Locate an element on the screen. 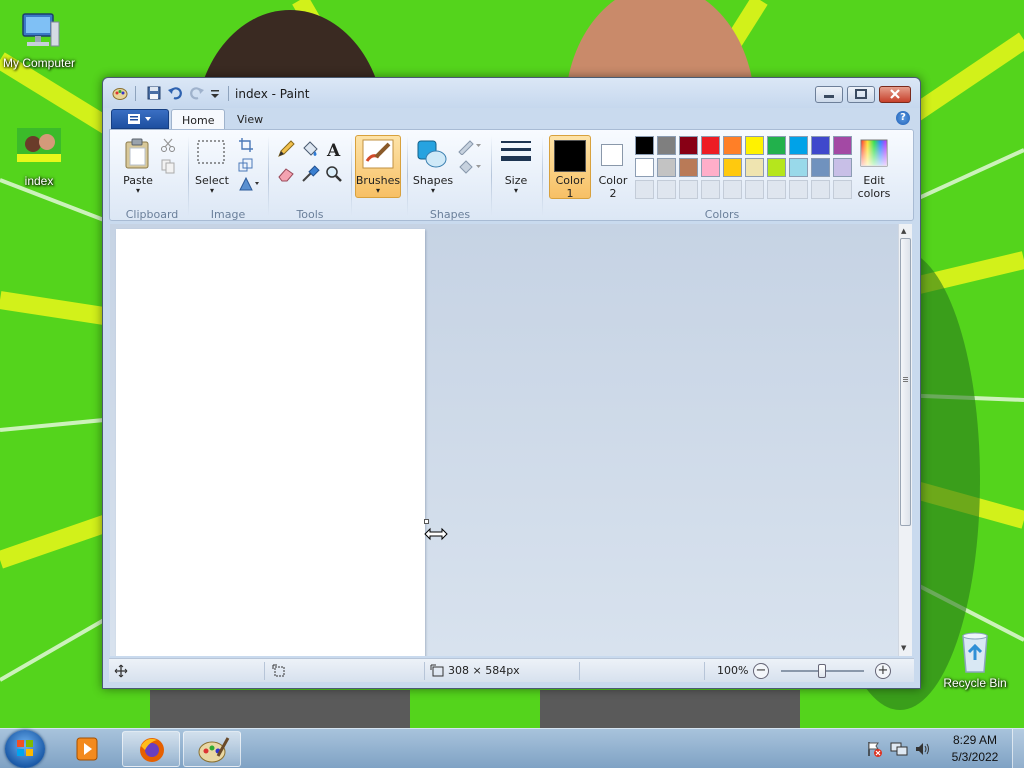 The height and width of the screenshot is (768, 1024). resize-icon is located at coordinates (246, 165).